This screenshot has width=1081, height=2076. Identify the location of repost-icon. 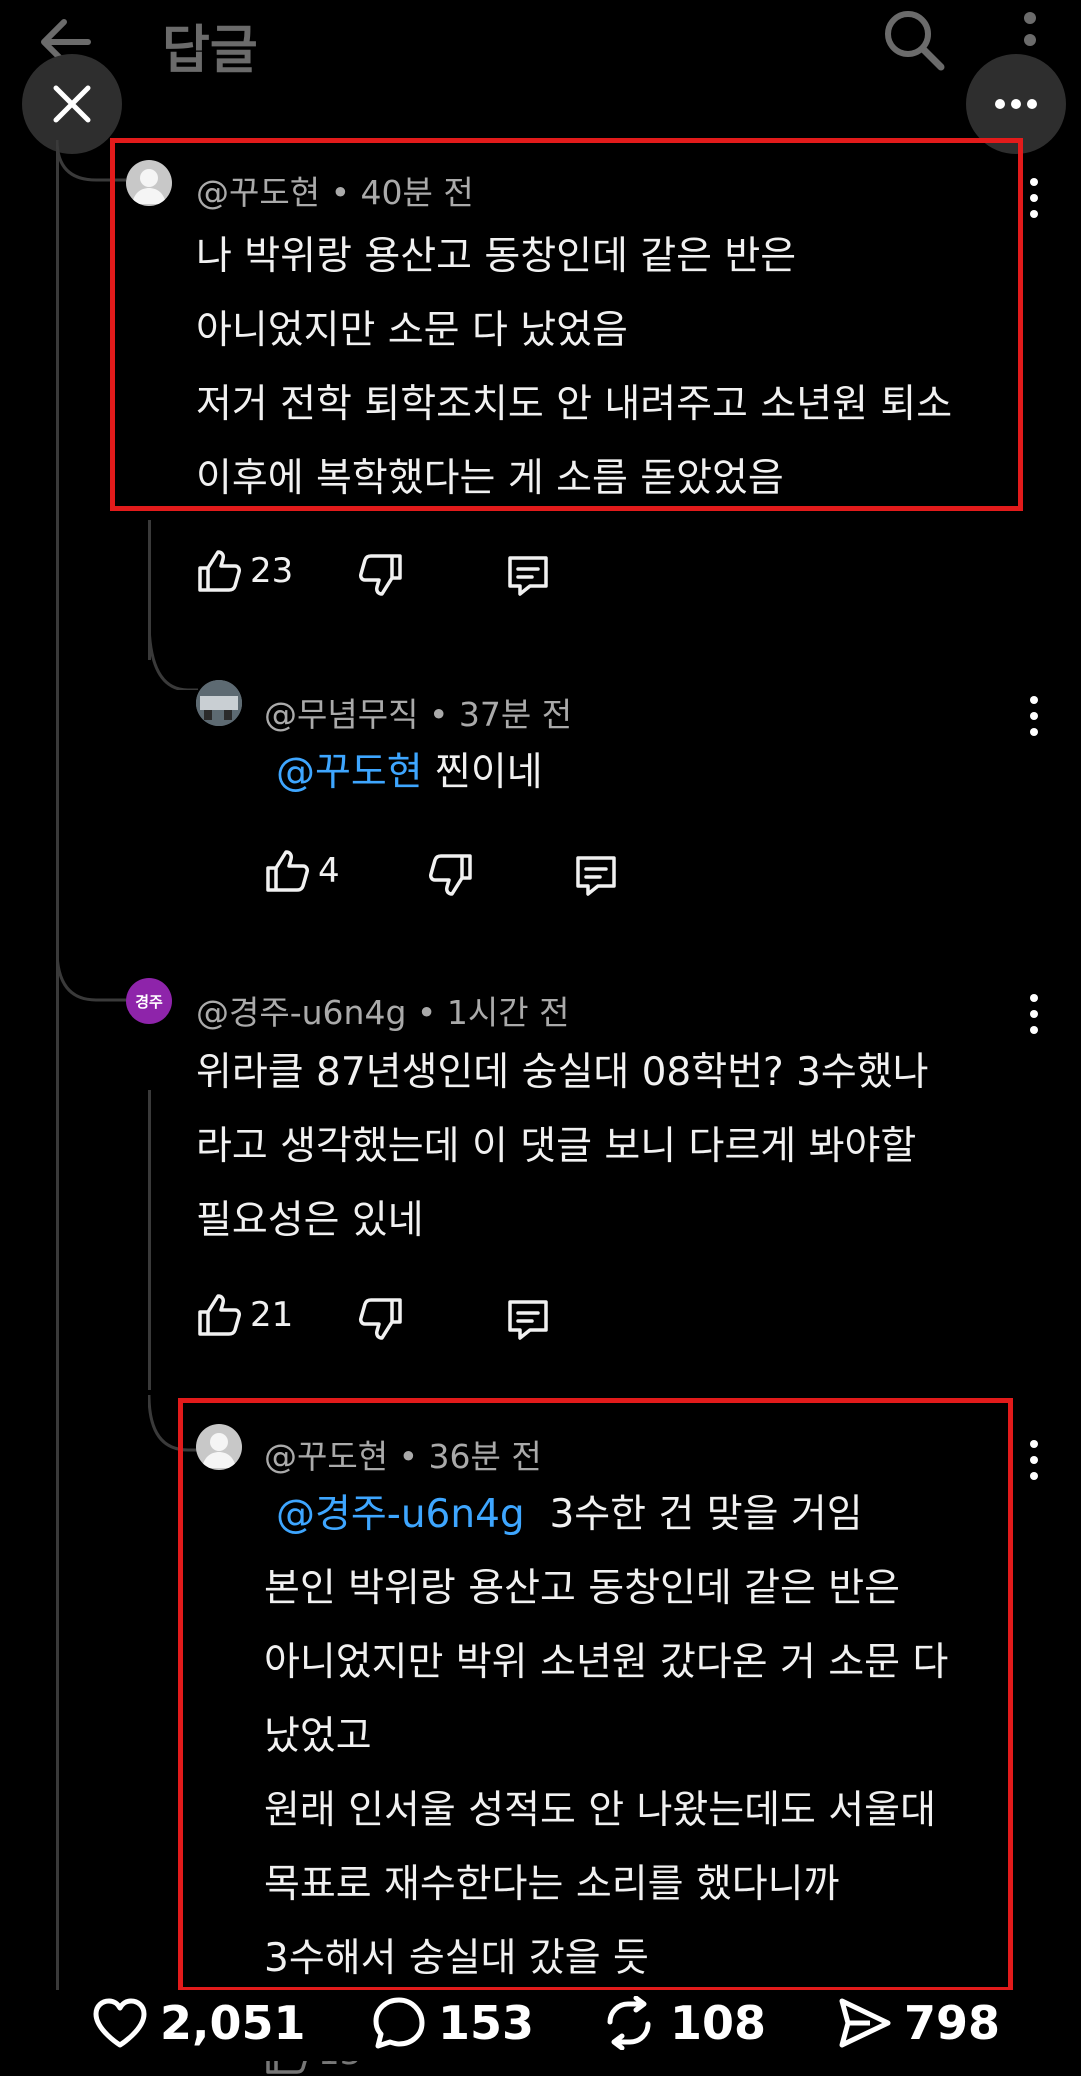
(629, 2023).